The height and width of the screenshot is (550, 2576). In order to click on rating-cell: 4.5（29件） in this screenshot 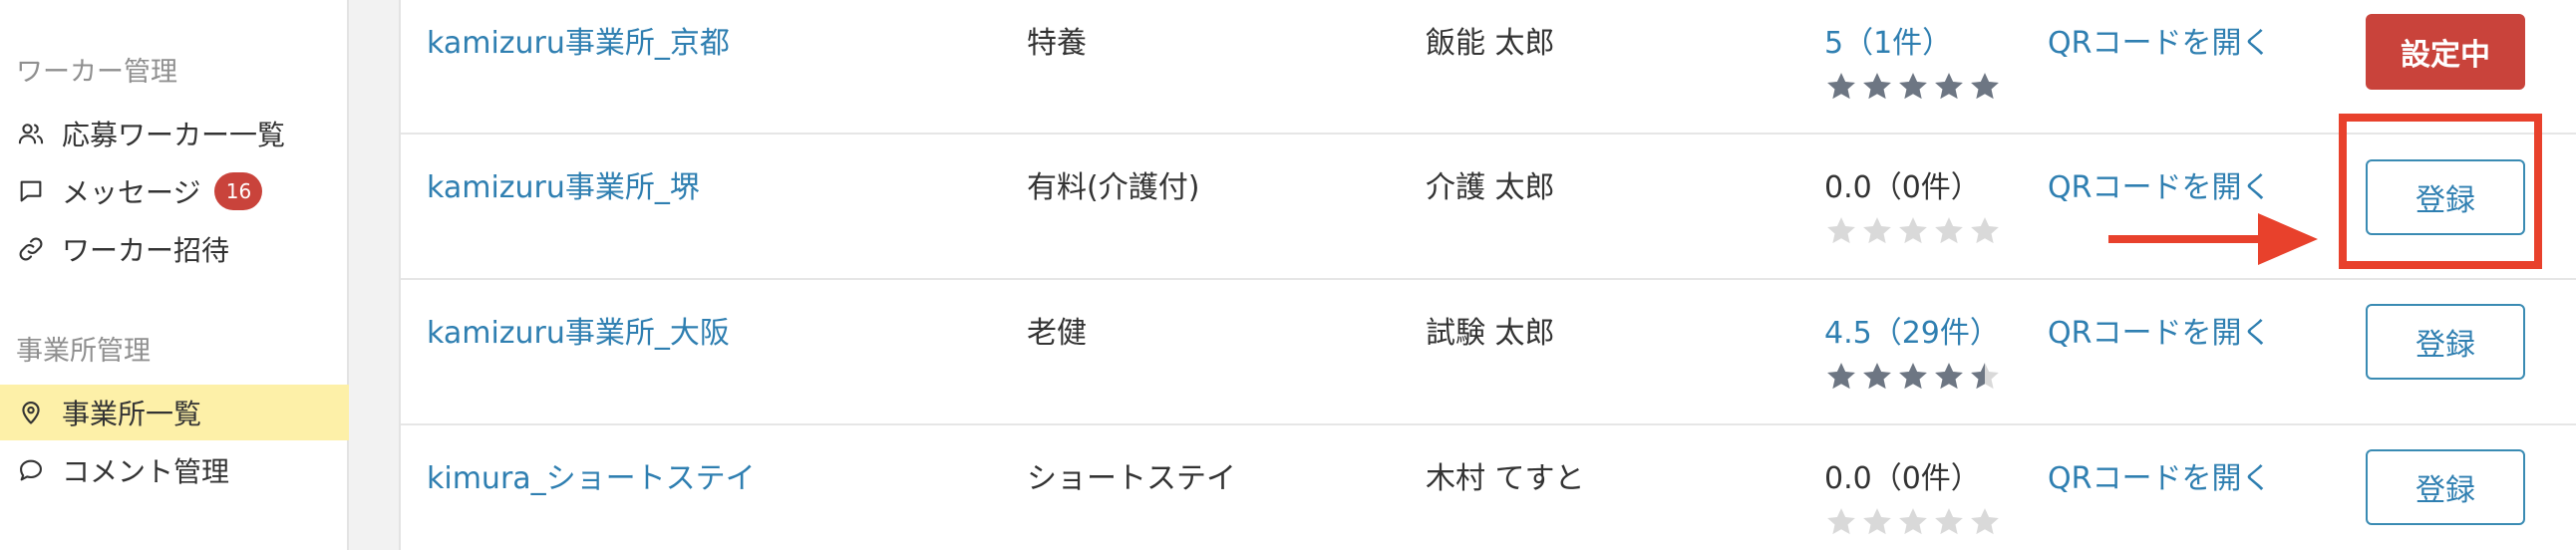, I will do `click(1913, 351)`.